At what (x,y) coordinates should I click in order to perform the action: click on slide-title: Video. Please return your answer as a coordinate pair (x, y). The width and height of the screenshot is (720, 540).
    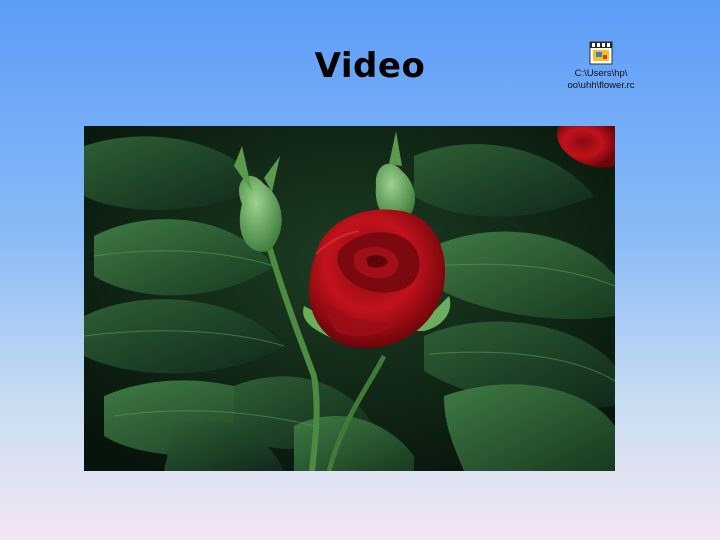
    Looking at the image, I should click on (370, 66).